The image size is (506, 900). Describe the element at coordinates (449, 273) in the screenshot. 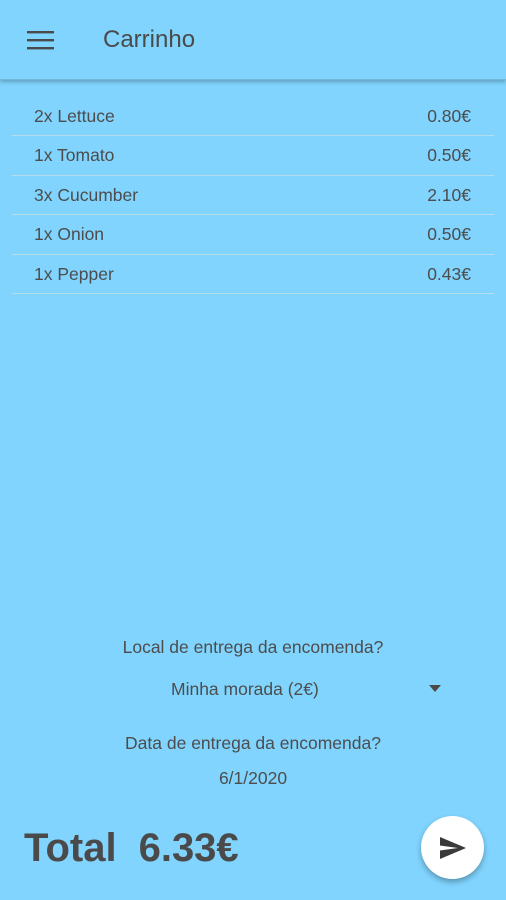

I see `item-price: 0.43€` at that location.